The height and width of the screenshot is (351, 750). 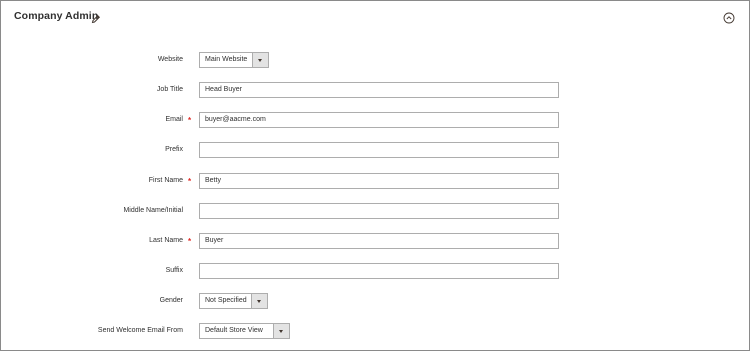 I want to click on prefix-label: Prefix, so click(x=174, y=149).